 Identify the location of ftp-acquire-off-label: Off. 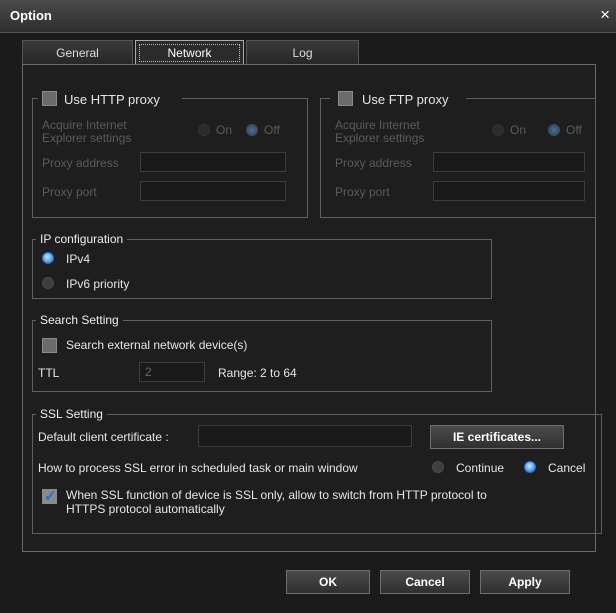
(574, 130).